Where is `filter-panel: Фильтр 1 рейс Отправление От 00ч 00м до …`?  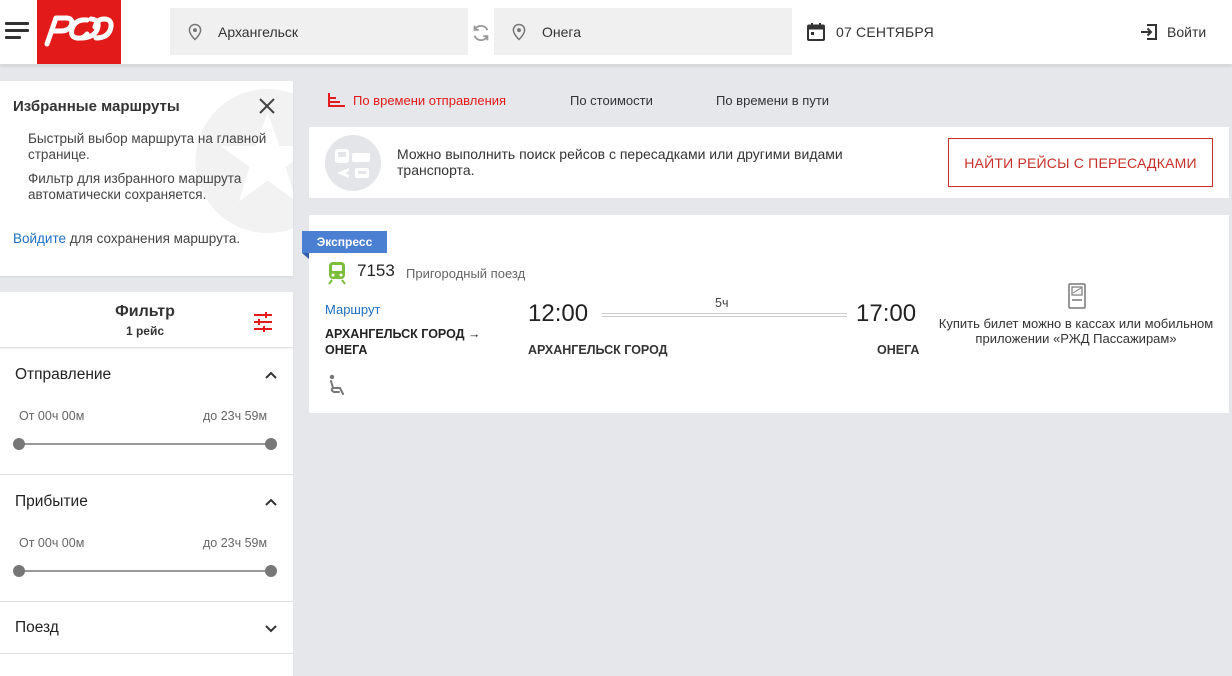 filter-panel: Фильтр 1 рейс Отправление От 00ч 00м до … is located at coordinates (146, 484).